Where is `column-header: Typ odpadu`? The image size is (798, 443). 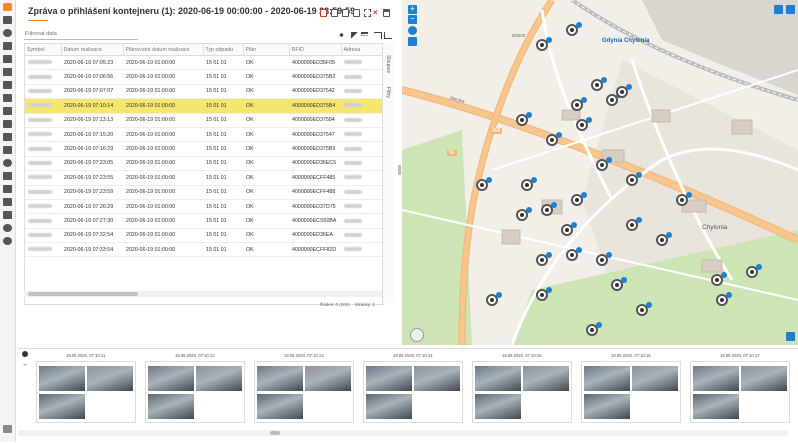 column-header: Typ odpadu is located at coordinates (223, 50).